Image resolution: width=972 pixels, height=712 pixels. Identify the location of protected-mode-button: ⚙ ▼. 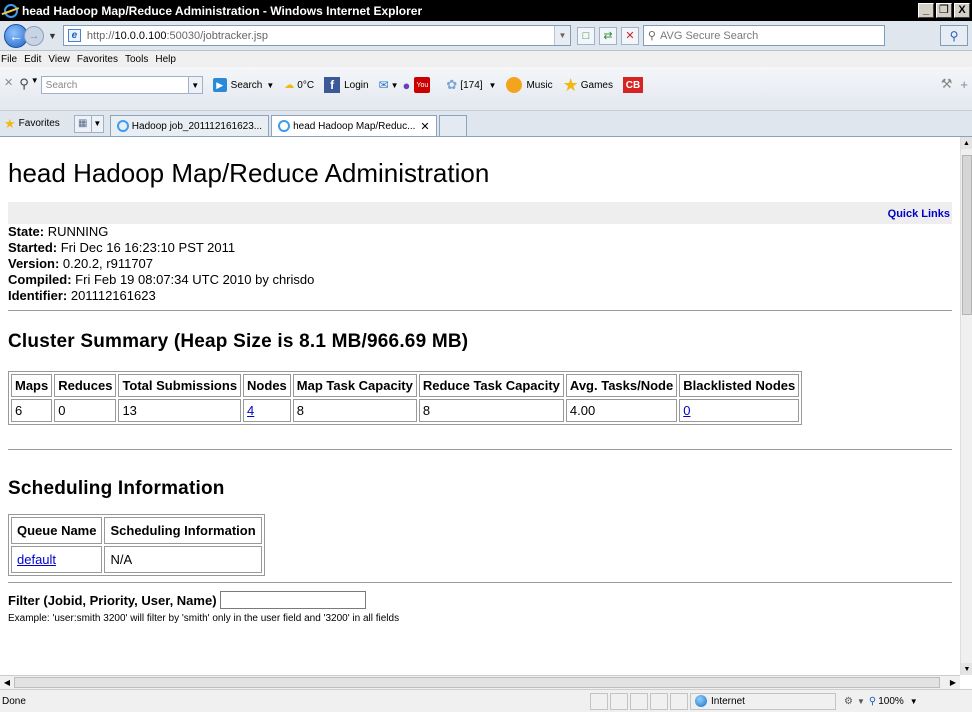
(854, 701).